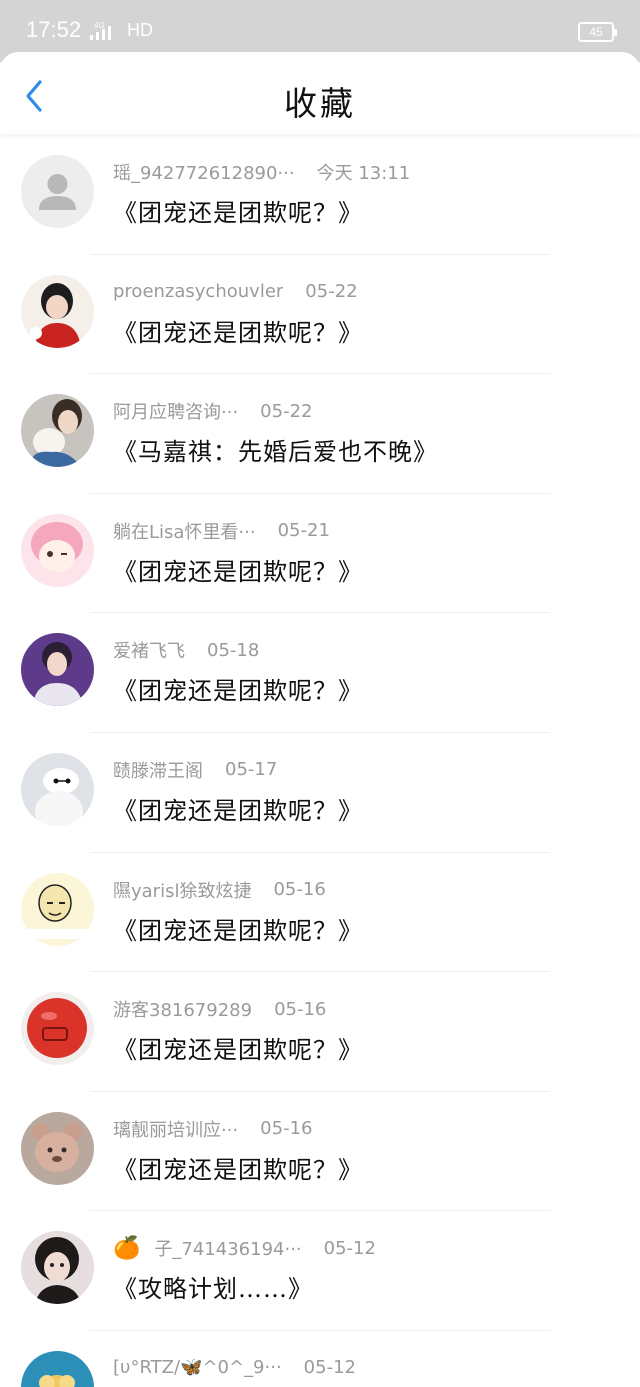 This screenshot has width=640, height=1387. I want to click on list-item: 璃靓丽培训应··· 05-16 《团宠还是团欺呢？》, so click(320, 1152).